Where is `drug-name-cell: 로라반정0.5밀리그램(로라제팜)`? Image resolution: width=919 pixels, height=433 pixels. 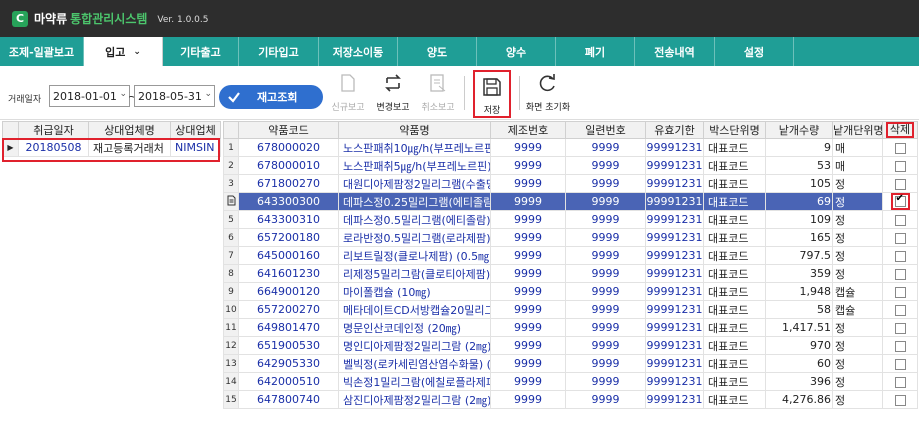
drug-name-cell: 로라반정0.5밀리그램(로라제팜) is located at coordinates (414, 237).